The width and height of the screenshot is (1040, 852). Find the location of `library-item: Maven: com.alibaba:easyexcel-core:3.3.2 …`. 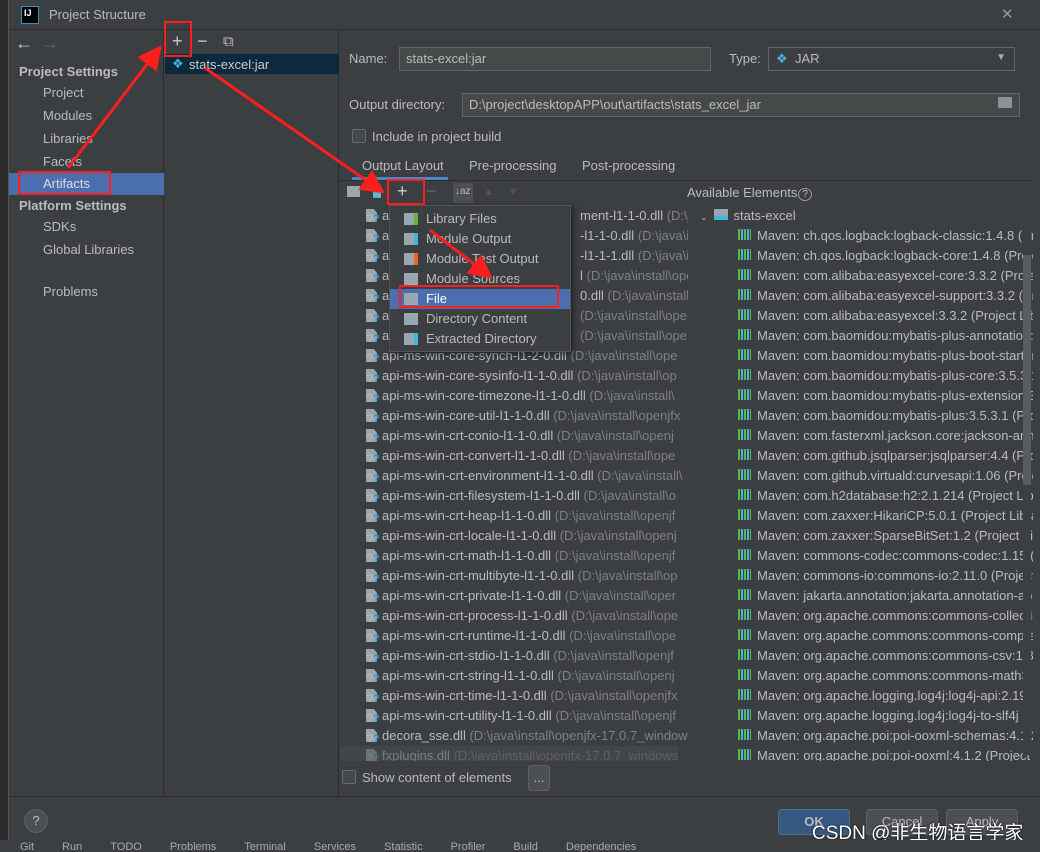

library-item: Maven: com.alibaba:easyexcel-core:3.3.2 … is located at coordinates (885, 276).